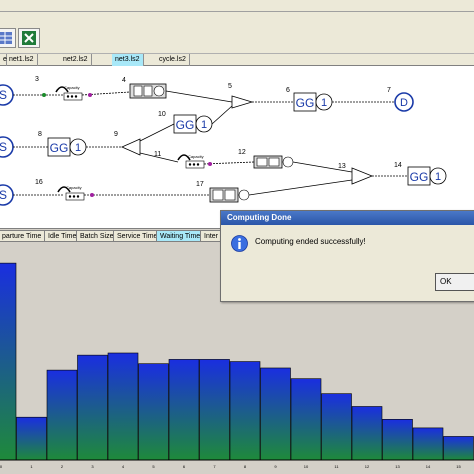  Describe the element at coordinates (137, 236) in the screenshot. I see `tab-service-time: Service Time` at that location.